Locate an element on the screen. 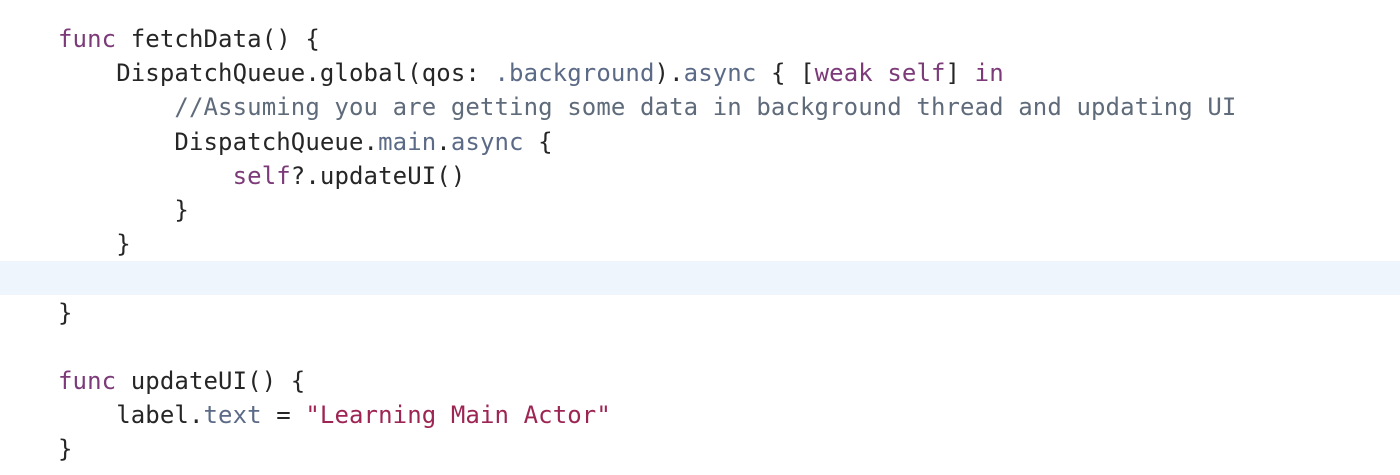  code-line-text: DispatchQueue.main.async { is located at coordinates (305, 142).